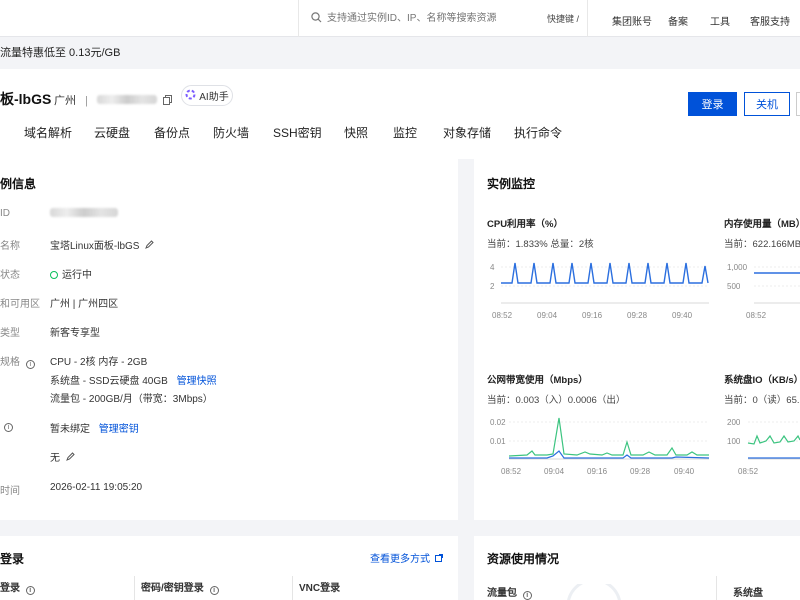 The height and width of the screenshot is (600, 800). I want to click on edit-tags-icon, so click(70, 458).